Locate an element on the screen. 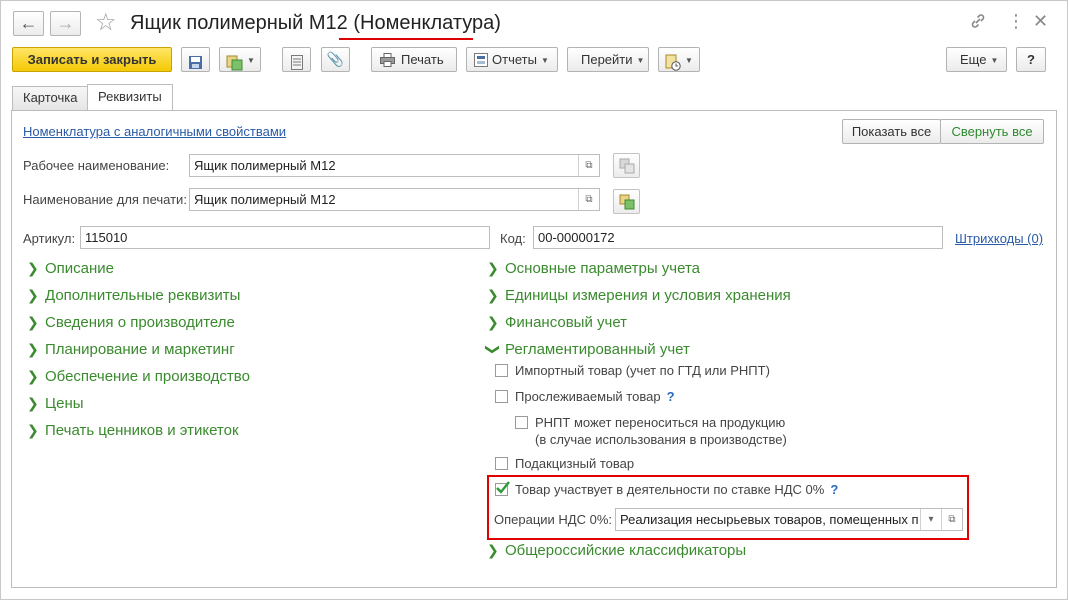 The image size is (1068, 600). article-field: 115010 is located at coordinates (285, 237).